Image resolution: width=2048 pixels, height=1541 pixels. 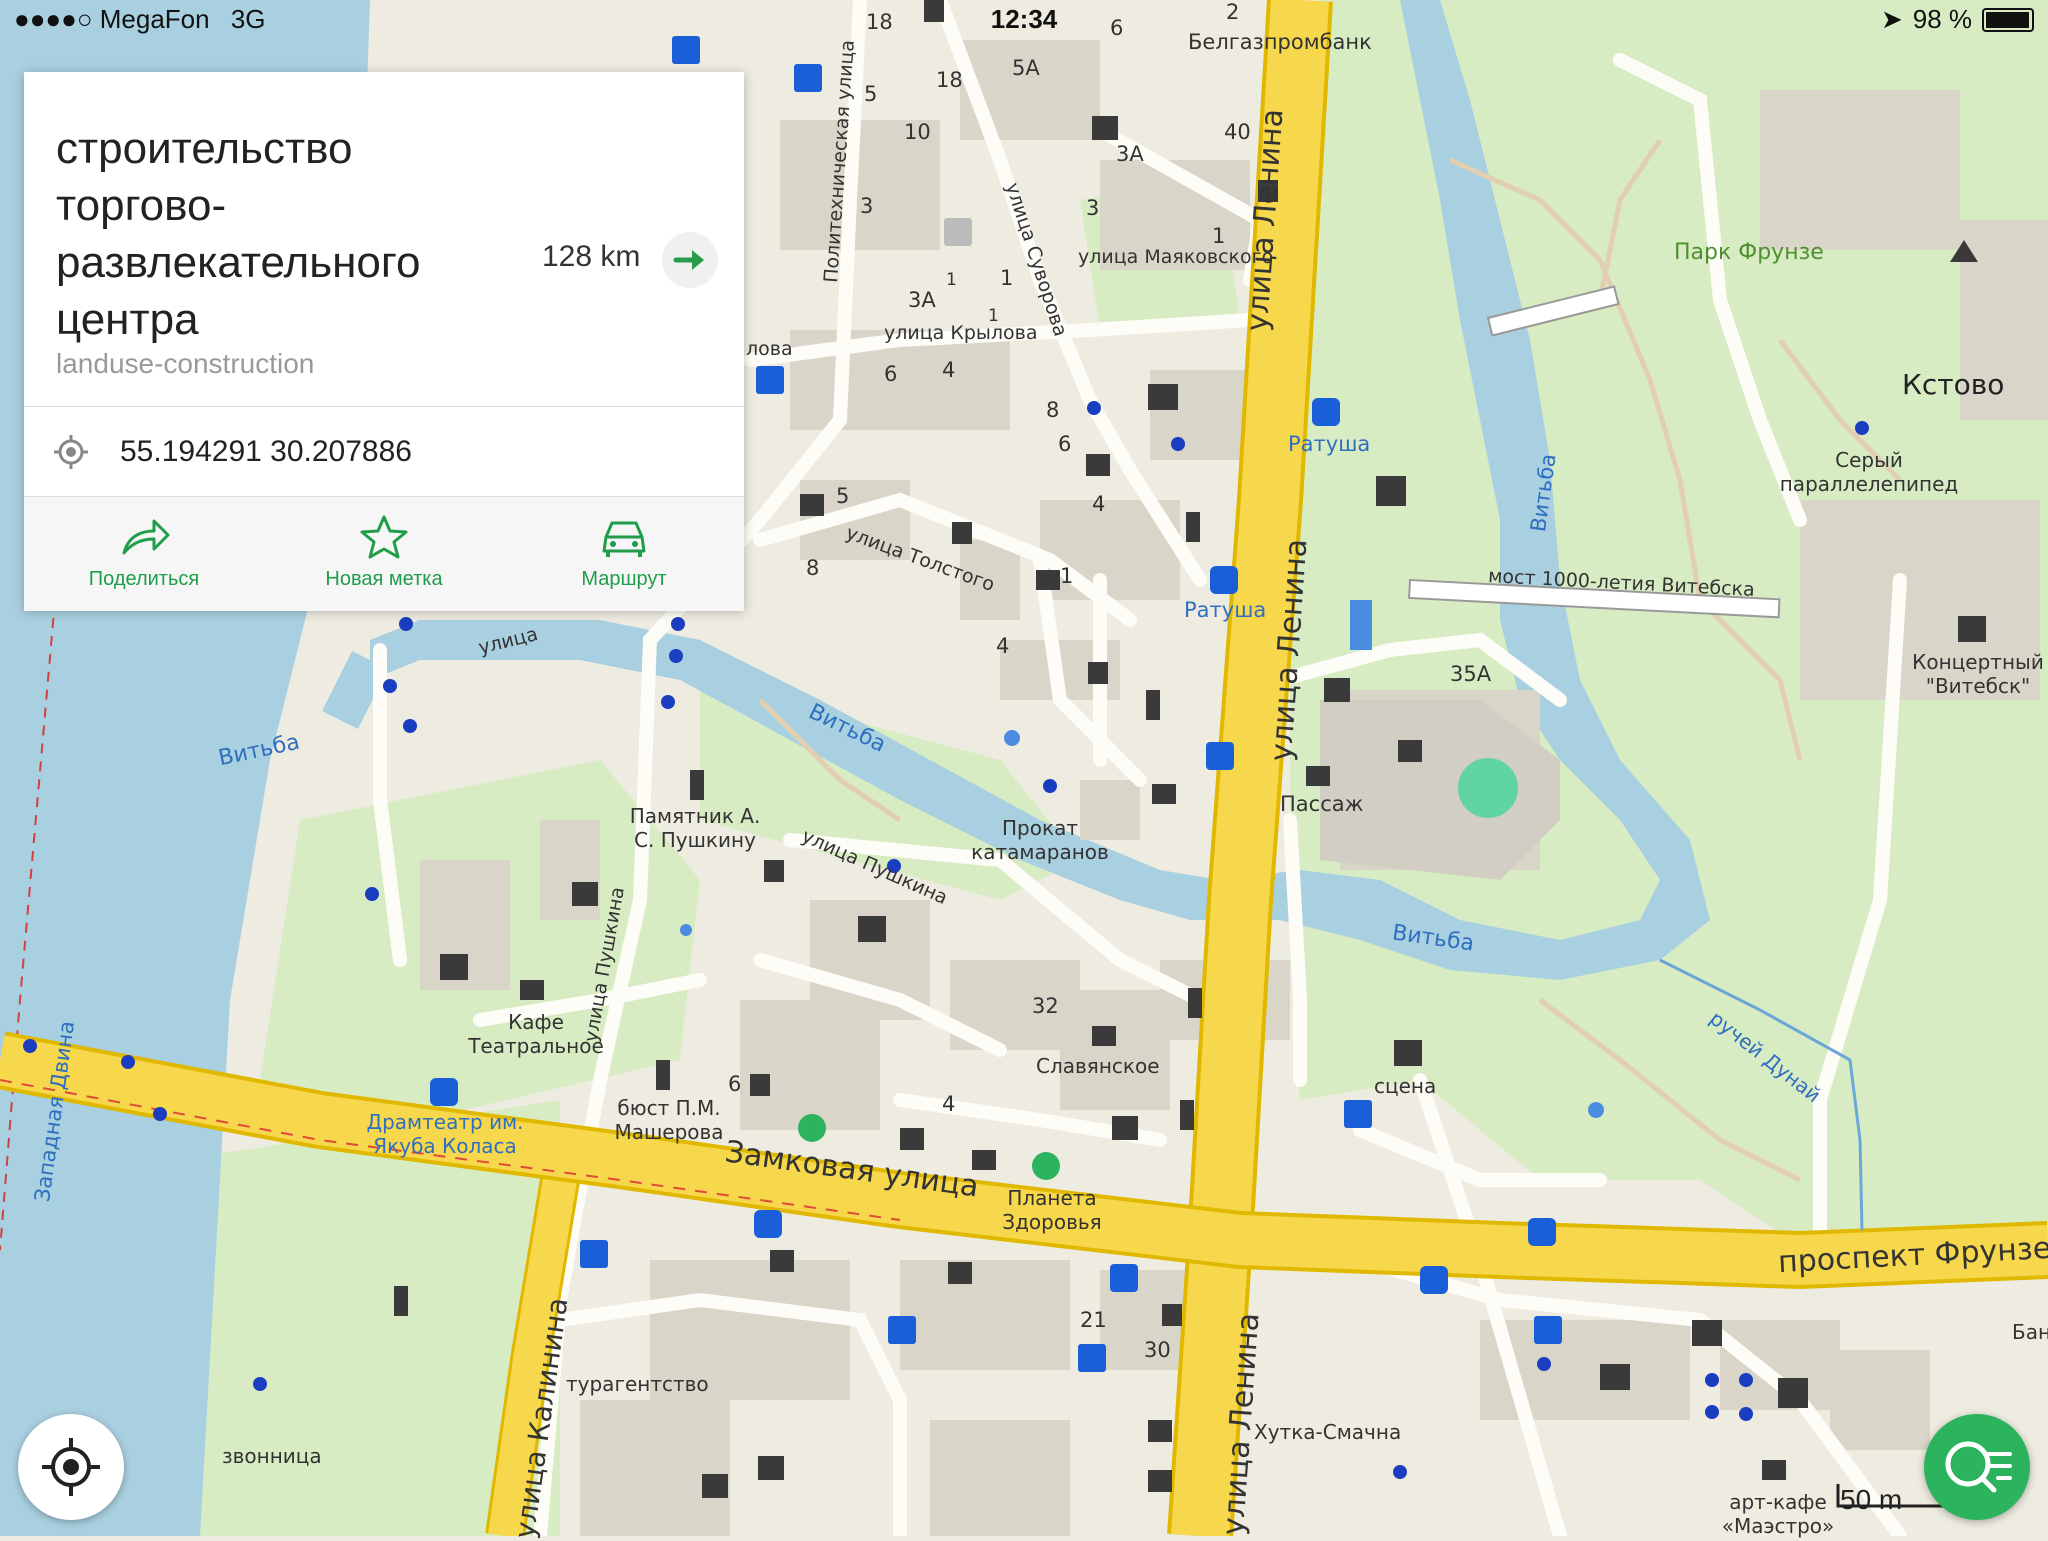 I want to click on house-number: 30, so click(x=1157, y=1350).